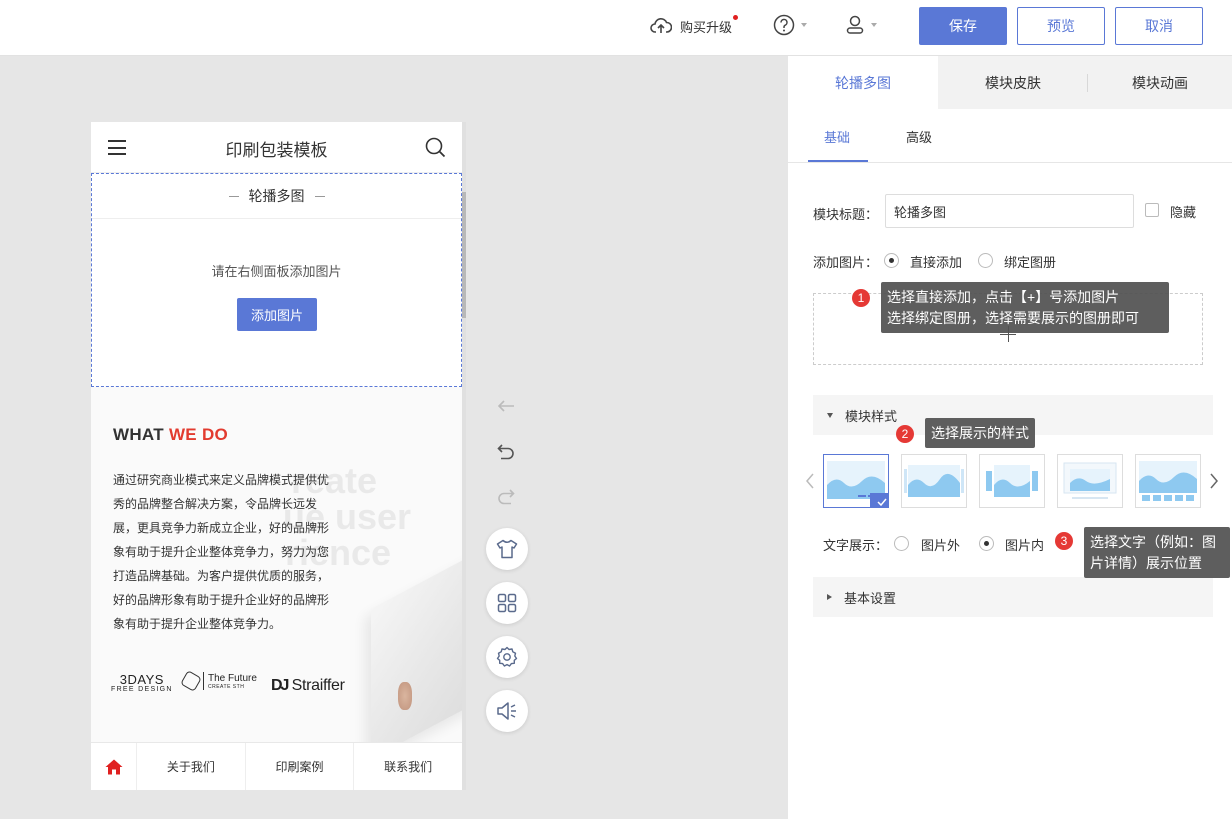 The image size is (1232, 819). I want to click on cloud-upload-icon, so click(661, 25).